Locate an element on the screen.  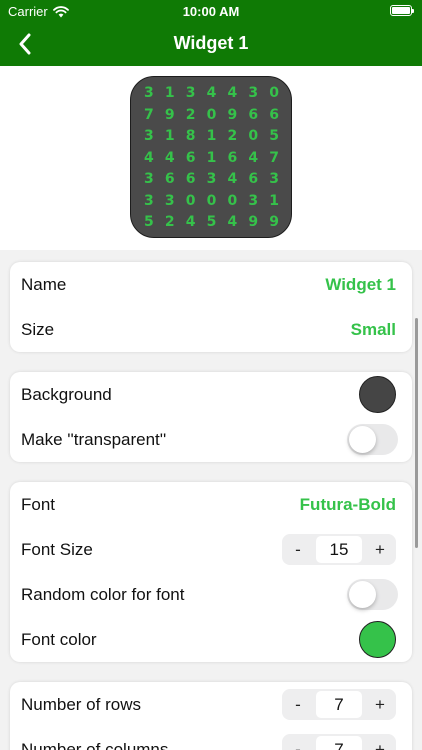
rows-decrement-button: - is located at coordinates (298, 704).